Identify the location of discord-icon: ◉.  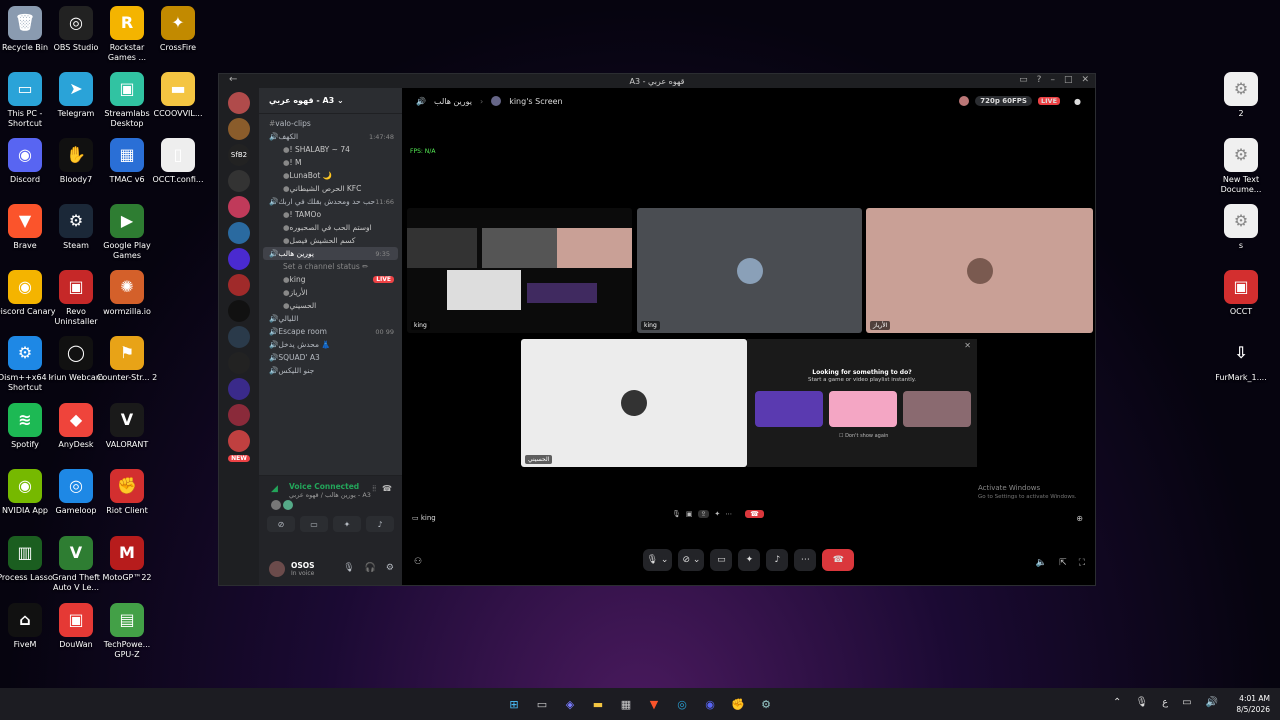
(710, 704).